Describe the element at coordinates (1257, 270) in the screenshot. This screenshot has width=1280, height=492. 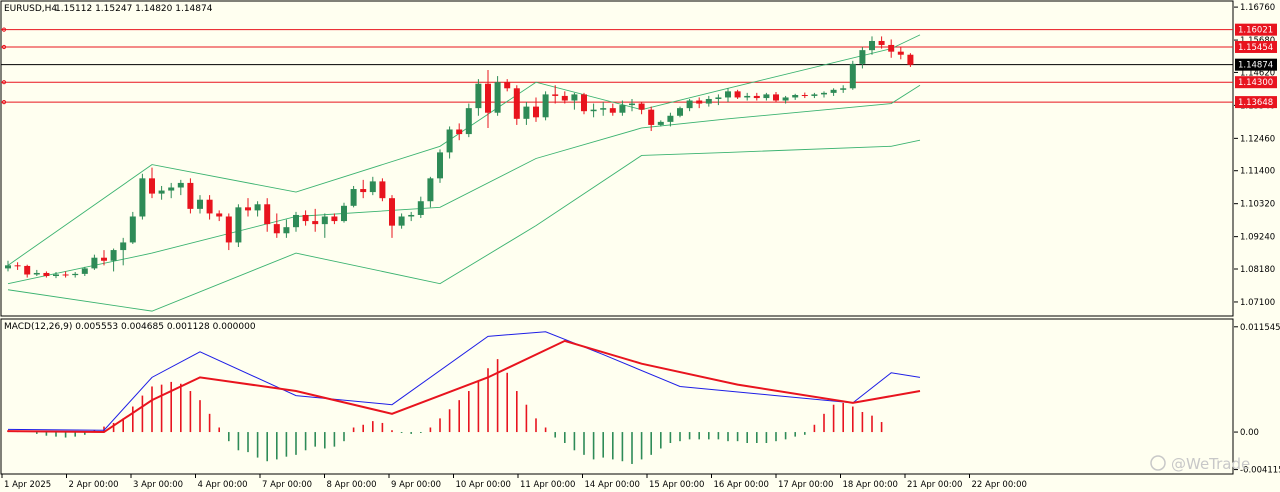
I see `price-tick-label: 1.08180` at that location.